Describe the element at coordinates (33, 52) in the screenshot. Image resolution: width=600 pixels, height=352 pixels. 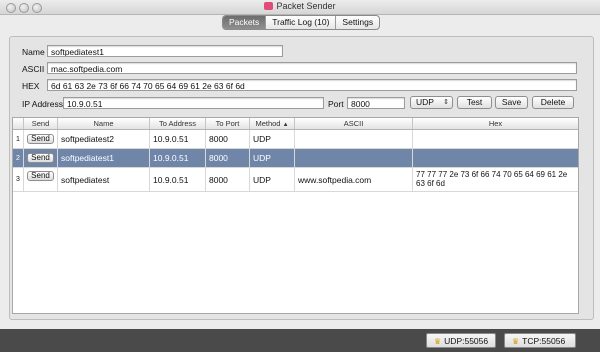
I see `name-label: Name` at that location.